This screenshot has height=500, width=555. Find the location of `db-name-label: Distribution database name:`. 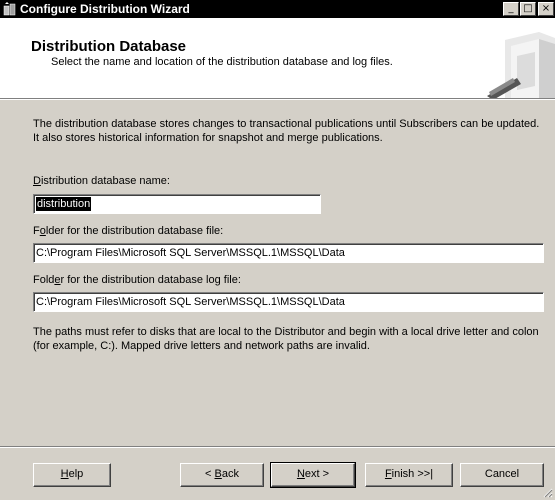

db-name-label: Distribution database name: is located at coordinates (101, 181).